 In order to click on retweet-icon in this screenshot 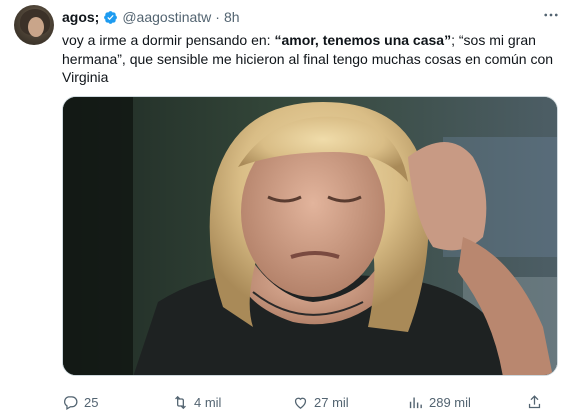, I will do `click(180, 402)`.